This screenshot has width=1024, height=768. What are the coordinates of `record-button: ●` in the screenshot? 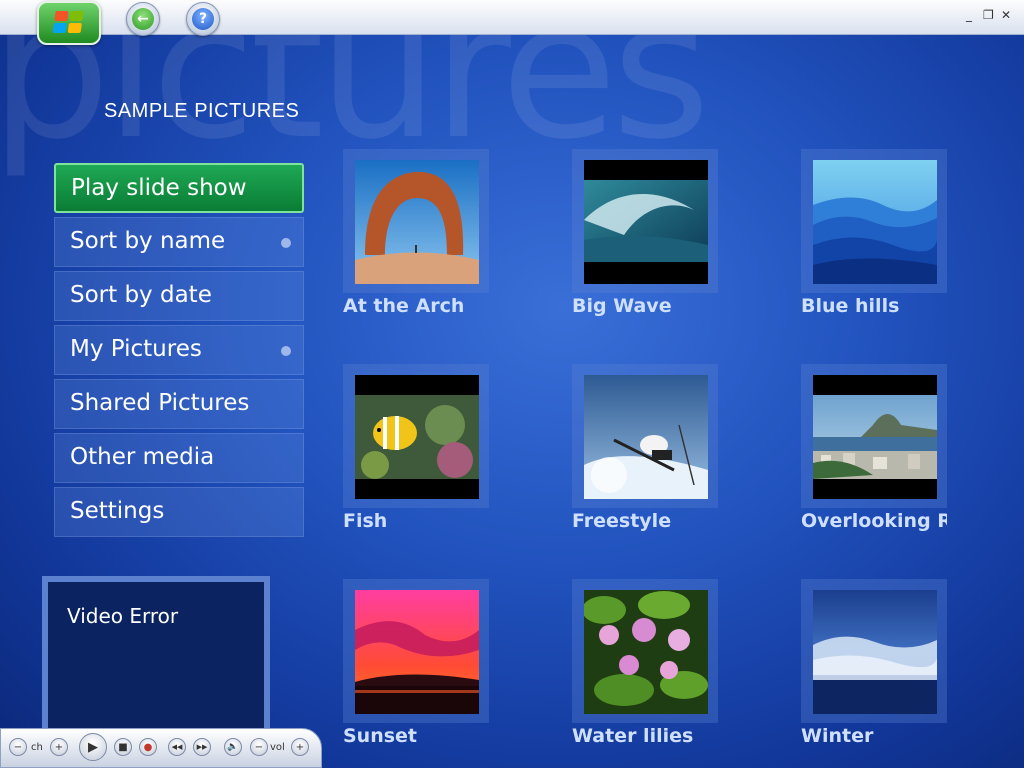 It's located at (148, 747).